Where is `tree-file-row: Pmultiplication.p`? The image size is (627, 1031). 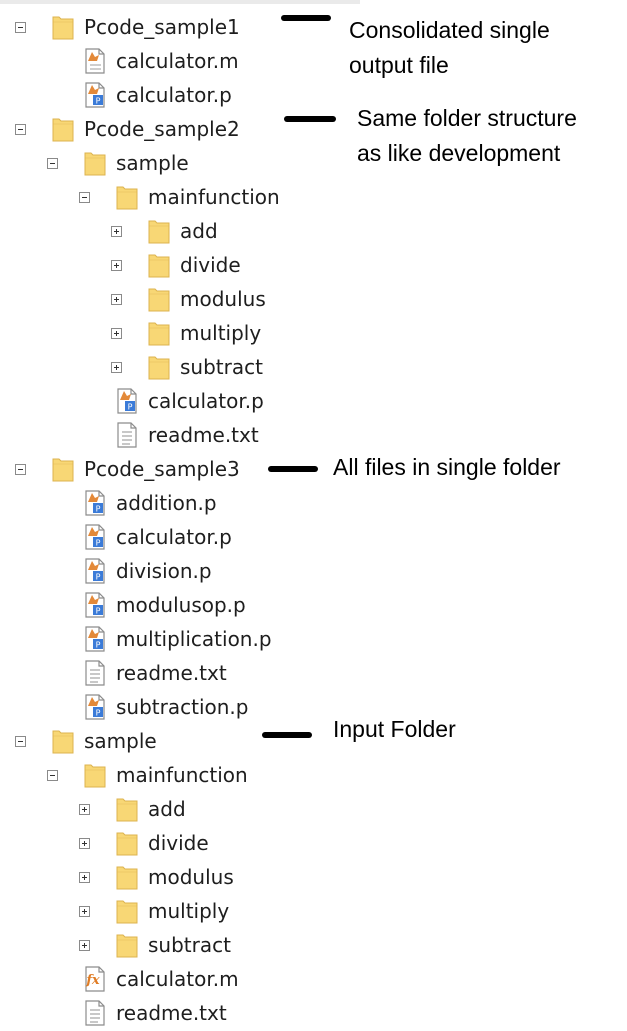 tree-file-row: Pmultiplication.p is located at coordinates (136, 639).